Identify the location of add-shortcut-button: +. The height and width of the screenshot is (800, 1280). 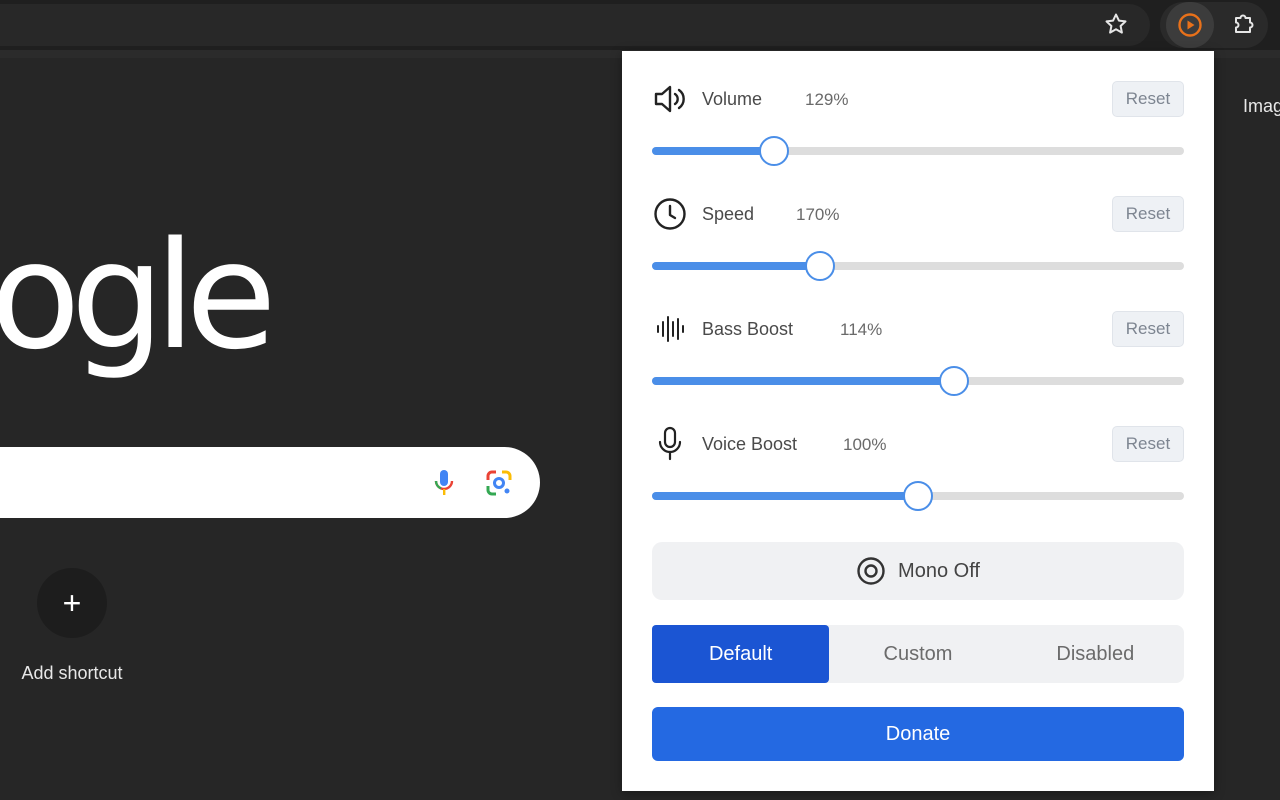
(72, 603).